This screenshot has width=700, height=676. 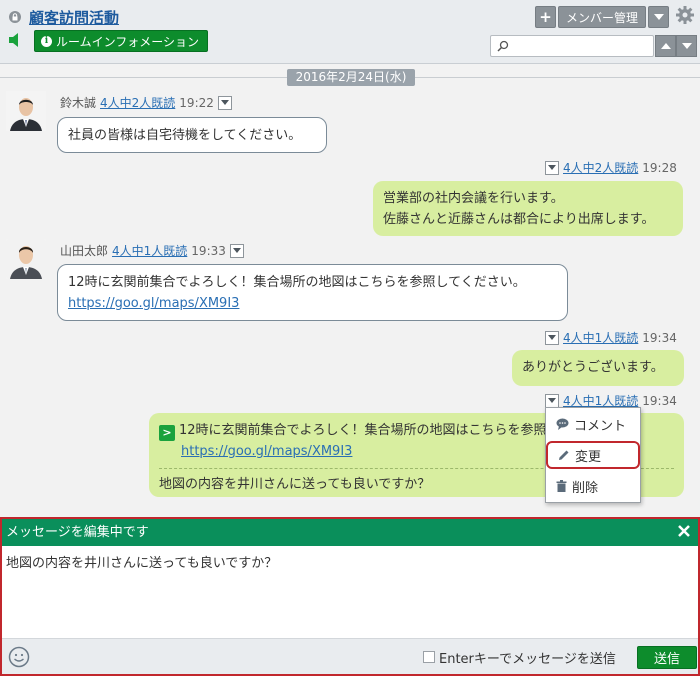 I want to click on sender-name: 鈴木誠, so click(x=78, y=103).